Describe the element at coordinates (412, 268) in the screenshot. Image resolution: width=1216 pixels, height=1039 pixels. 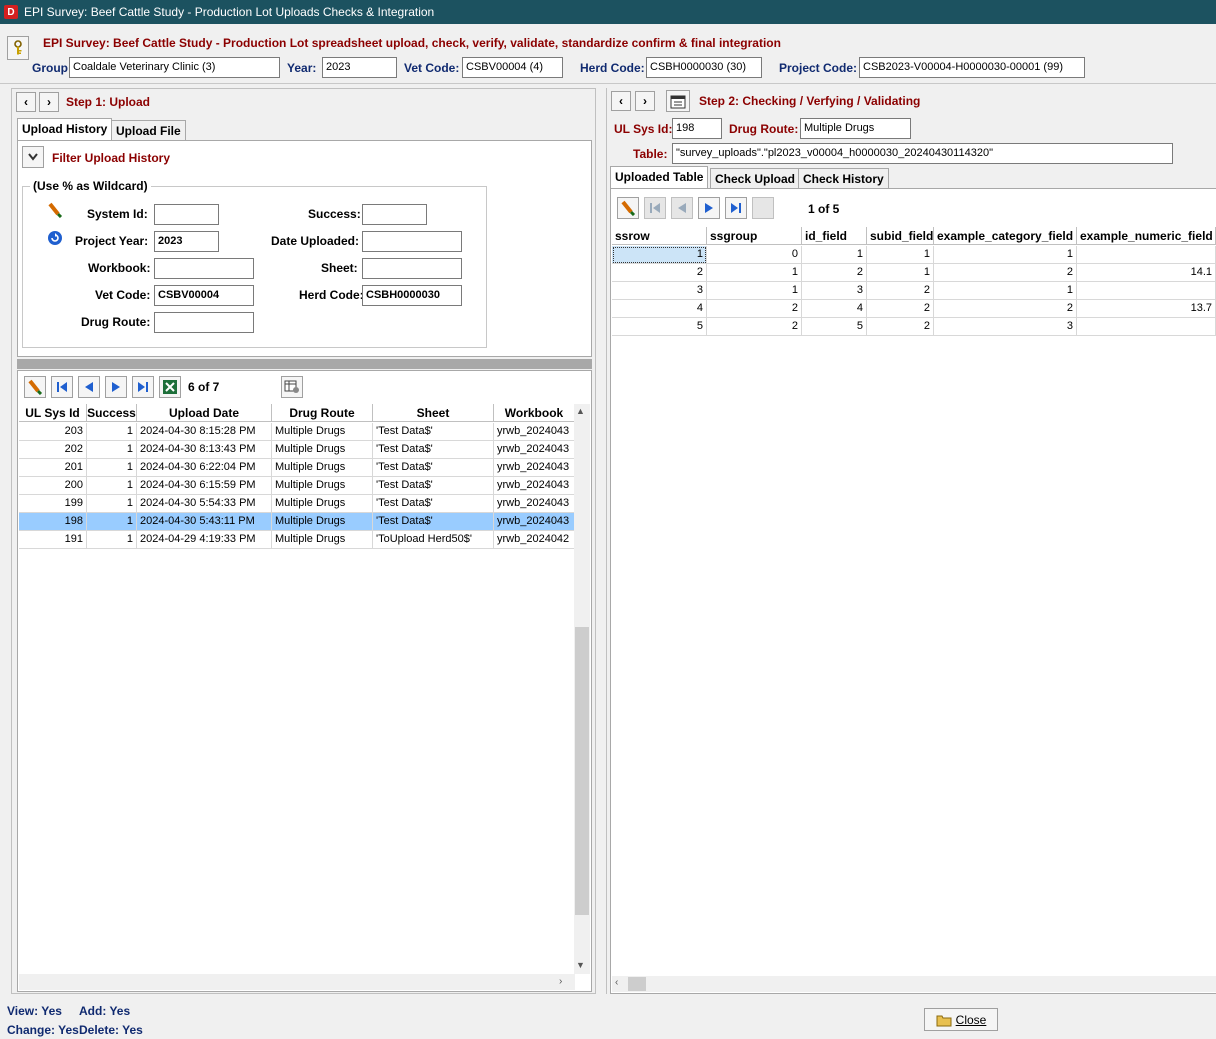
I see `sheet-input` at that location.